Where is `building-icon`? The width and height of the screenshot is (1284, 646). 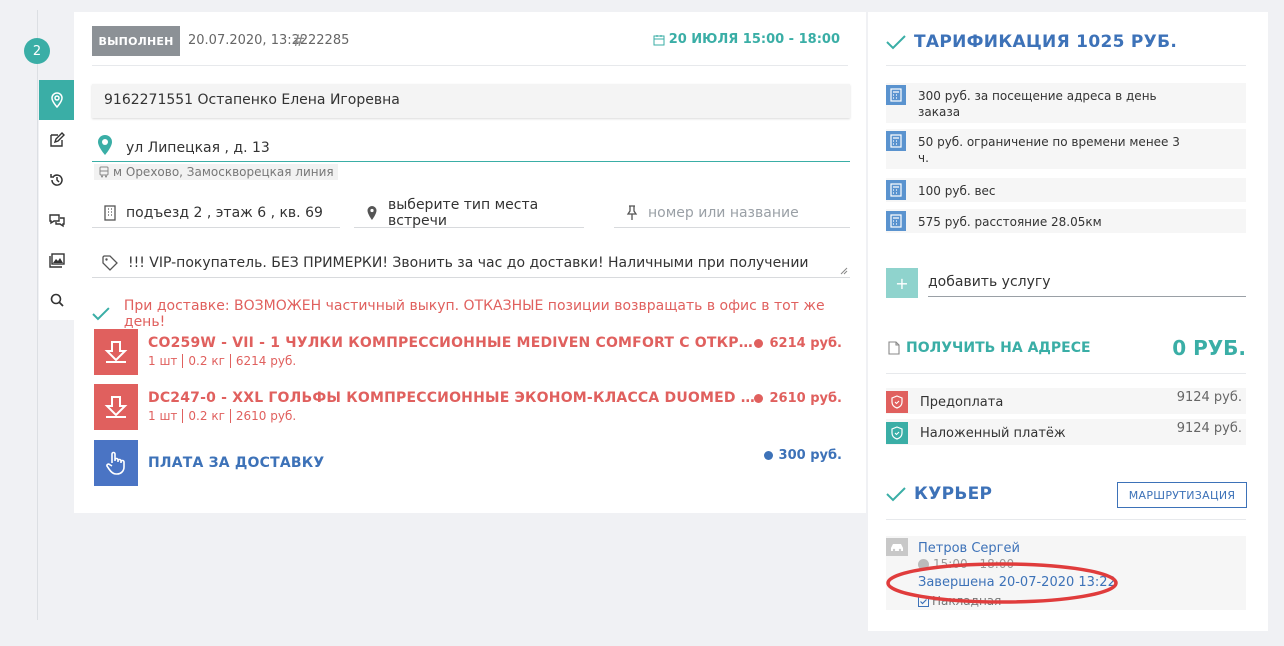 building-icon is located at coordinates (110, 212).